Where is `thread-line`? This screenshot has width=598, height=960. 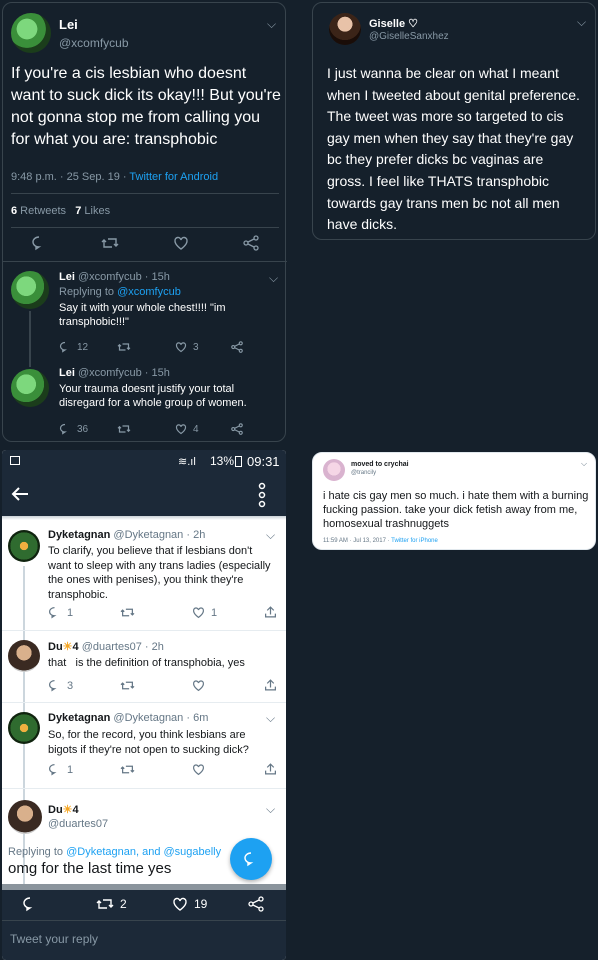
thread-line is located at coordinates (30, 339).